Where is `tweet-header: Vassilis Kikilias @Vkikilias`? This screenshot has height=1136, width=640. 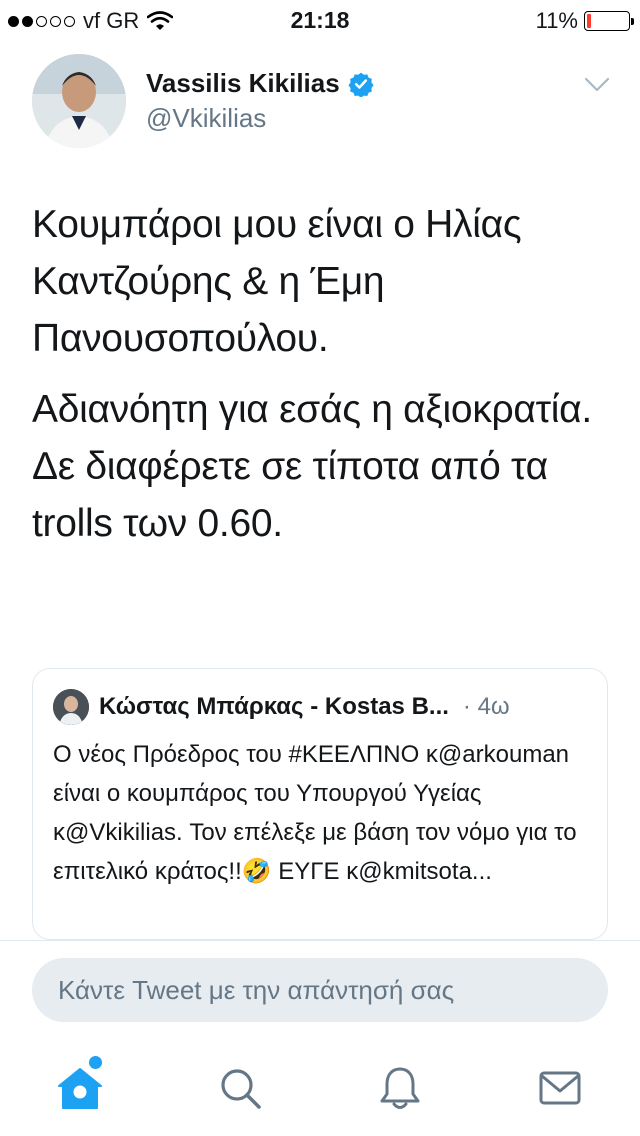 tweet-header: Vassilis Kikilias @Vkikilias is located at coordinates (326, 100).